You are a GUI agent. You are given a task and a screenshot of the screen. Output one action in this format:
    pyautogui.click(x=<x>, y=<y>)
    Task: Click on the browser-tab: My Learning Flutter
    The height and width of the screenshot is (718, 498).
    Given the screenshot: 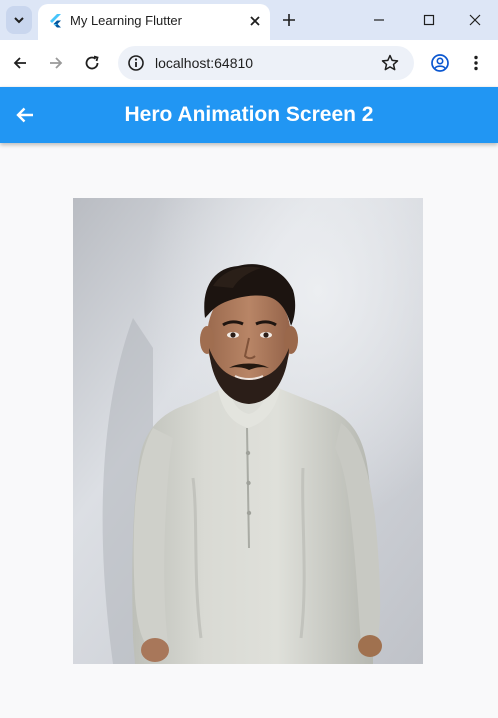 What is the action you would take?
    pyautogui.click(x=154, y=22)
    